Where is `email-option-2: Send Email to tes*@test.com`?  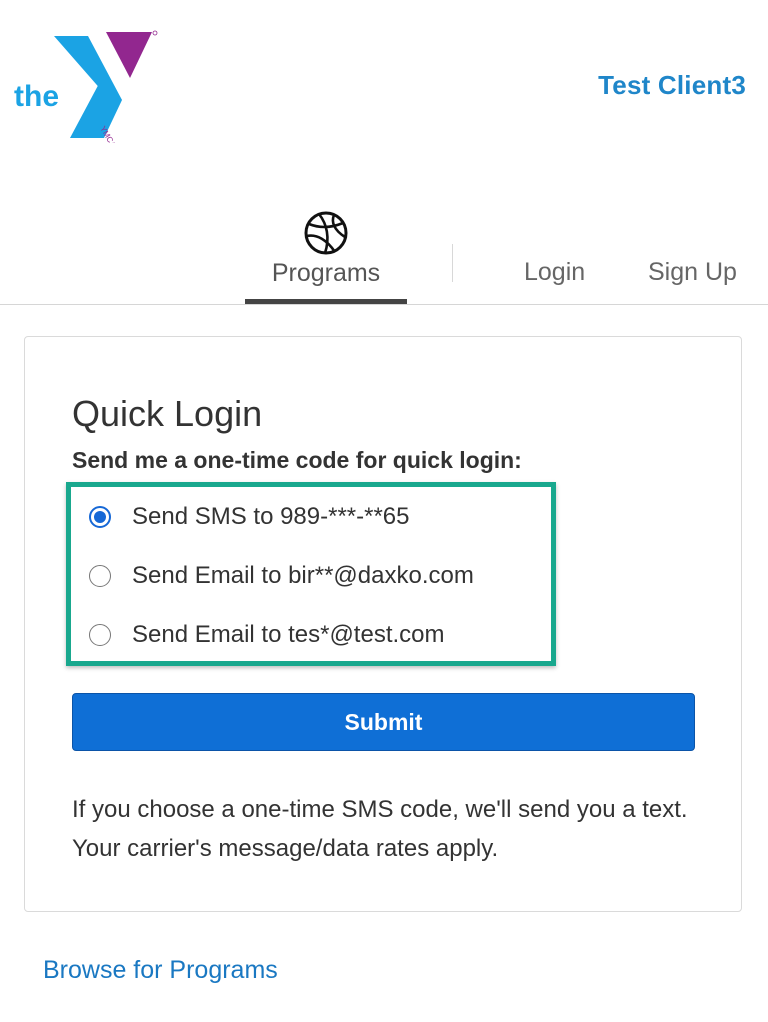
email-option-2: Send Email to tes*@test.com is located at coordinates (319, 636).